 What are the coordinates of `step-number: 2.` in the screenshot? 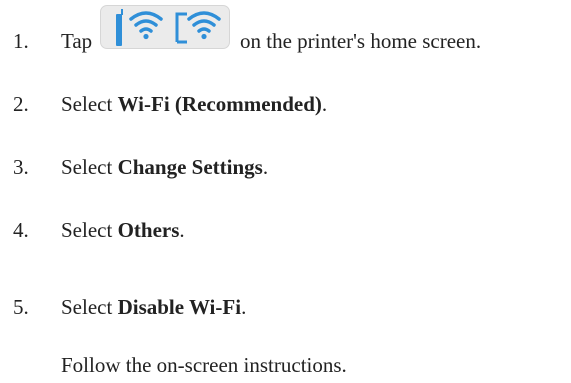 It's located at (21, 104).